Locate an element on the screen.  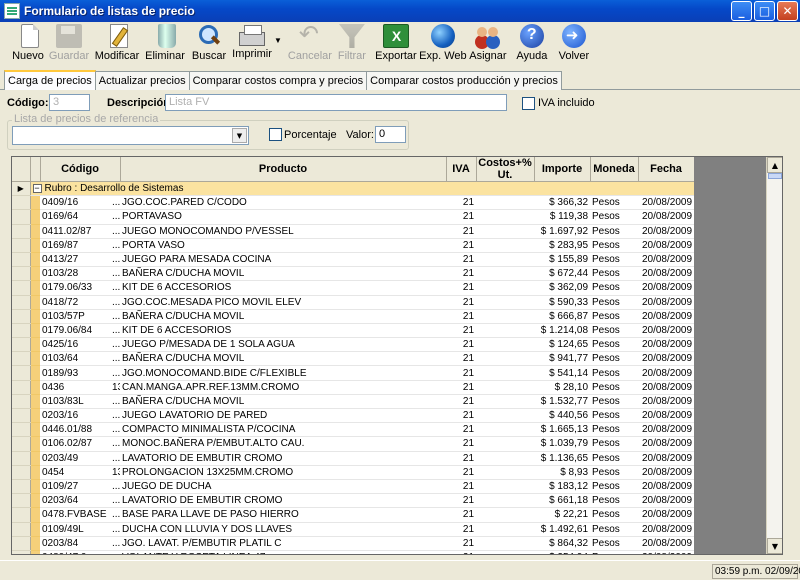
group-row: ▶ − Rubro : Desarrollo de Sistemas is located at coordinates (353, 189).